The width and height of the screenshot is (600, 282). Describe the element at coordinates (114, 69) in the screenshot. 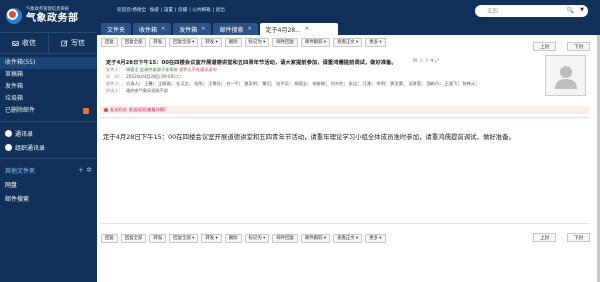

I see `sender-label: 发件人：` at that location.